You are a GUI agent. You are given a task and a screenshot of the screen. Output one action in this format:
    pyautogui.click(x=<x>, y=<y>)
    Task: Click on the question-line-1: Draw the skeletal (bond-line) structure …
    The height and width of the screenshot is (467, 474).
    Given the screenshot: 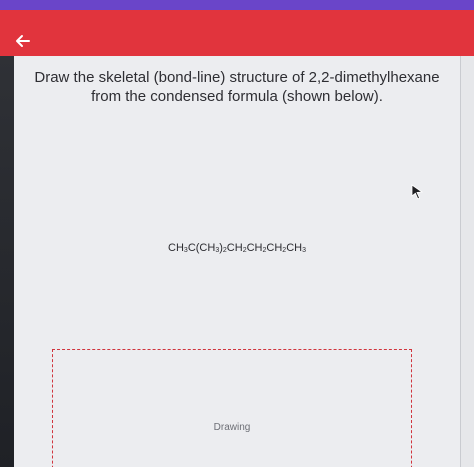 What is the action you would take?
    pyautogui.click(x=237, y=77)
    